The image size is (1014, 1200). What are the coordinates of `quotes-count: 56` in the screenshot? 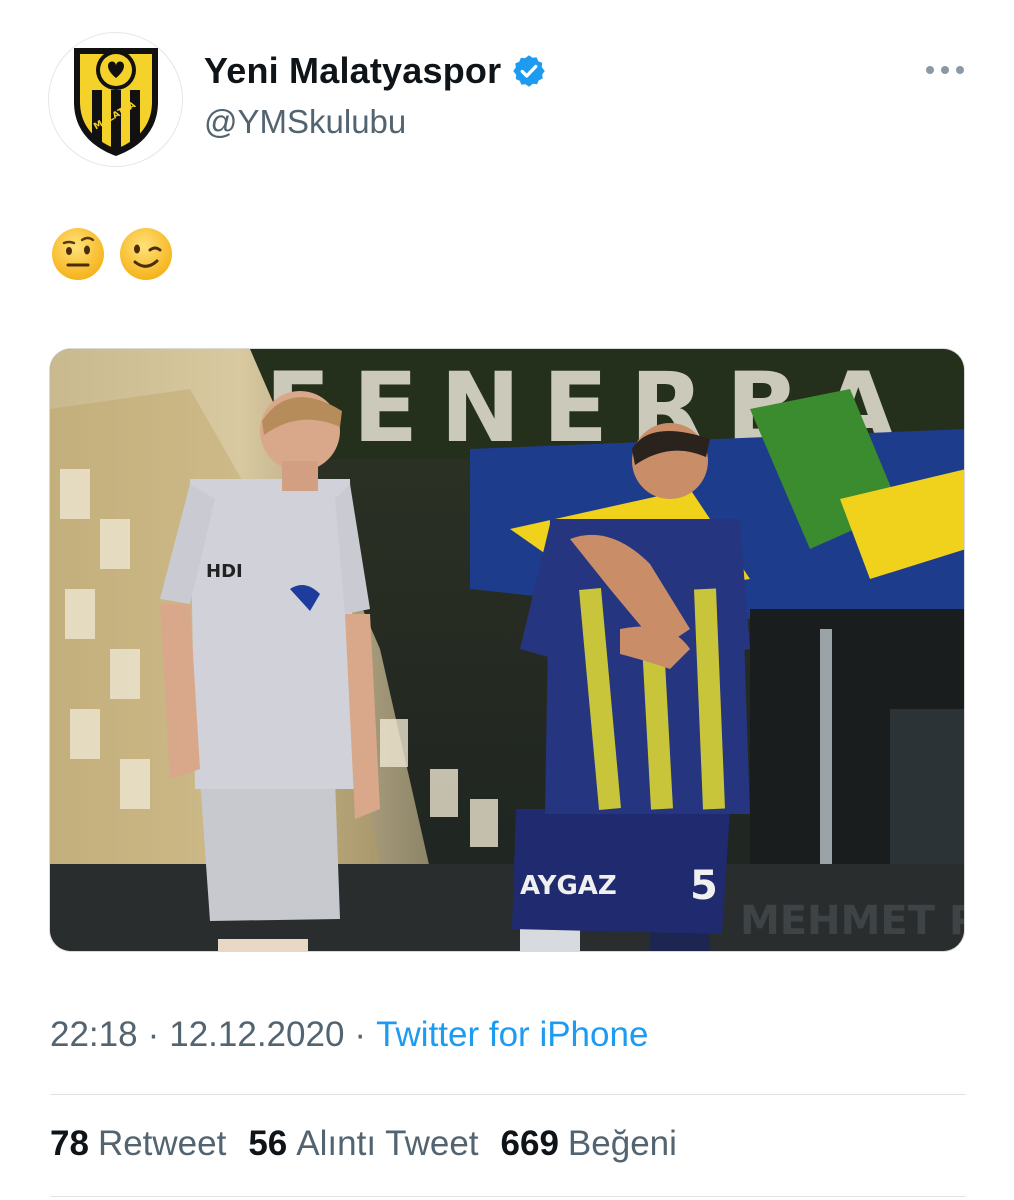 It's located at (268, 1143).